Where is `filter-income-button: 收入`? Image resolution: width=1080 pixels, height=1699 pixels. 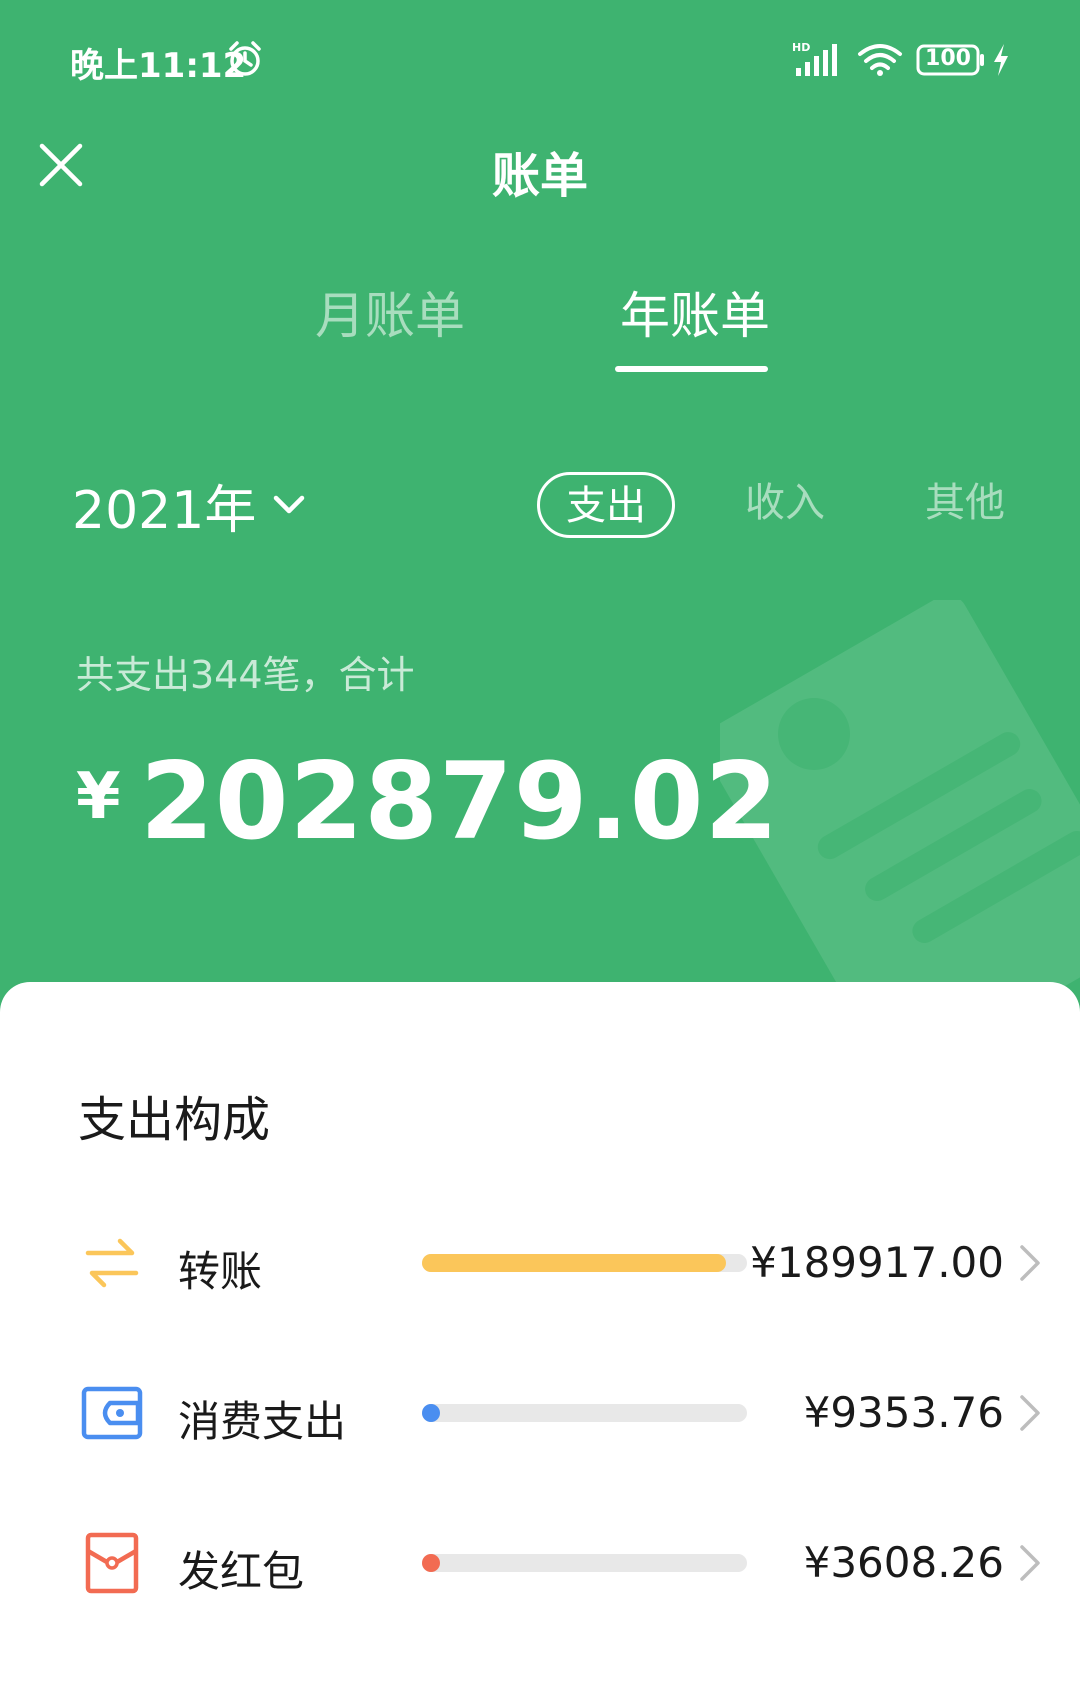
filter-income-button: 收入 is located at coordinates (785, 505).